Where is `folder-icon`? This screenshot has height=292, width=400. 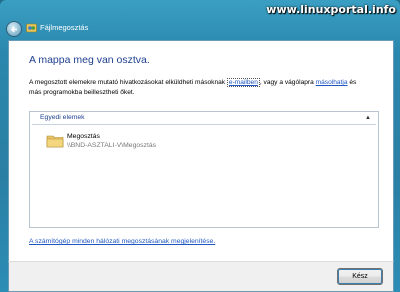
folder-icon is located at coordinates (55, 141).